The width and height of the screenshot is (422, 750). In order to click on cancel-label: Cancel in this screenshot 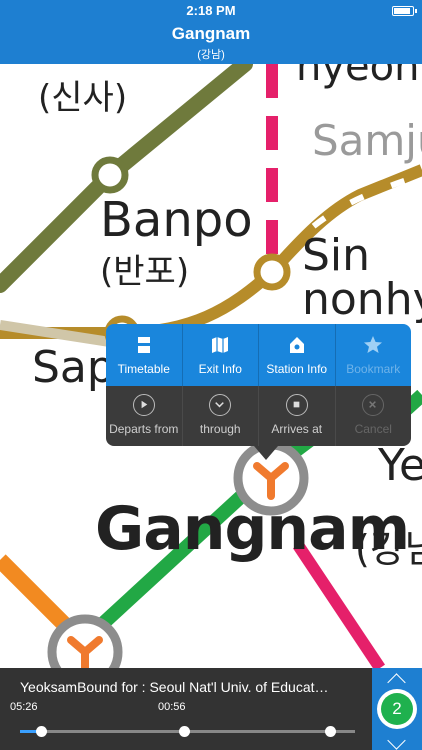, I will do `click(373, 429)`.